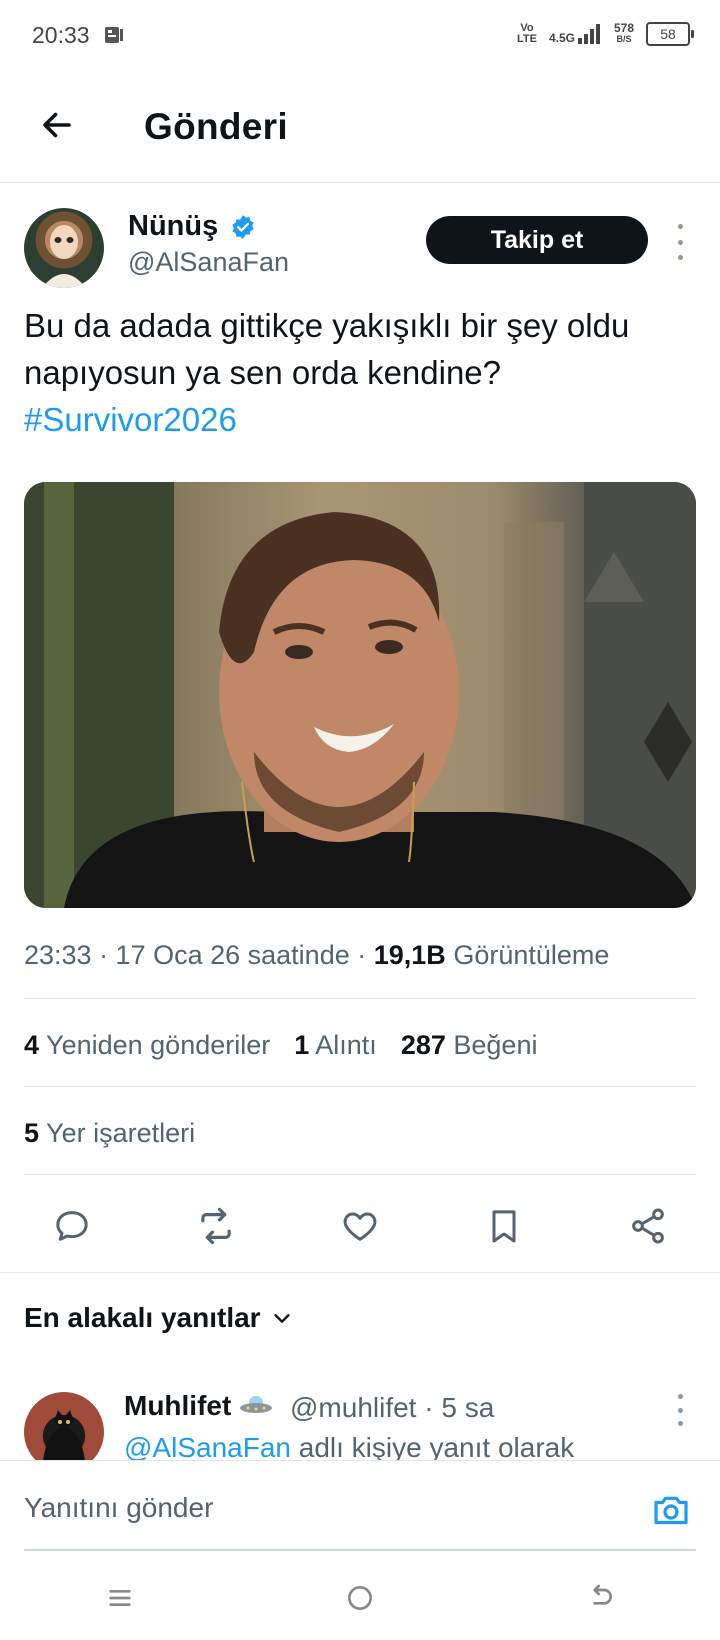 Image resolution: width=720 pixels, height=1640 pixels. I want to click on chevron-down-icon, so click(281, 1318).